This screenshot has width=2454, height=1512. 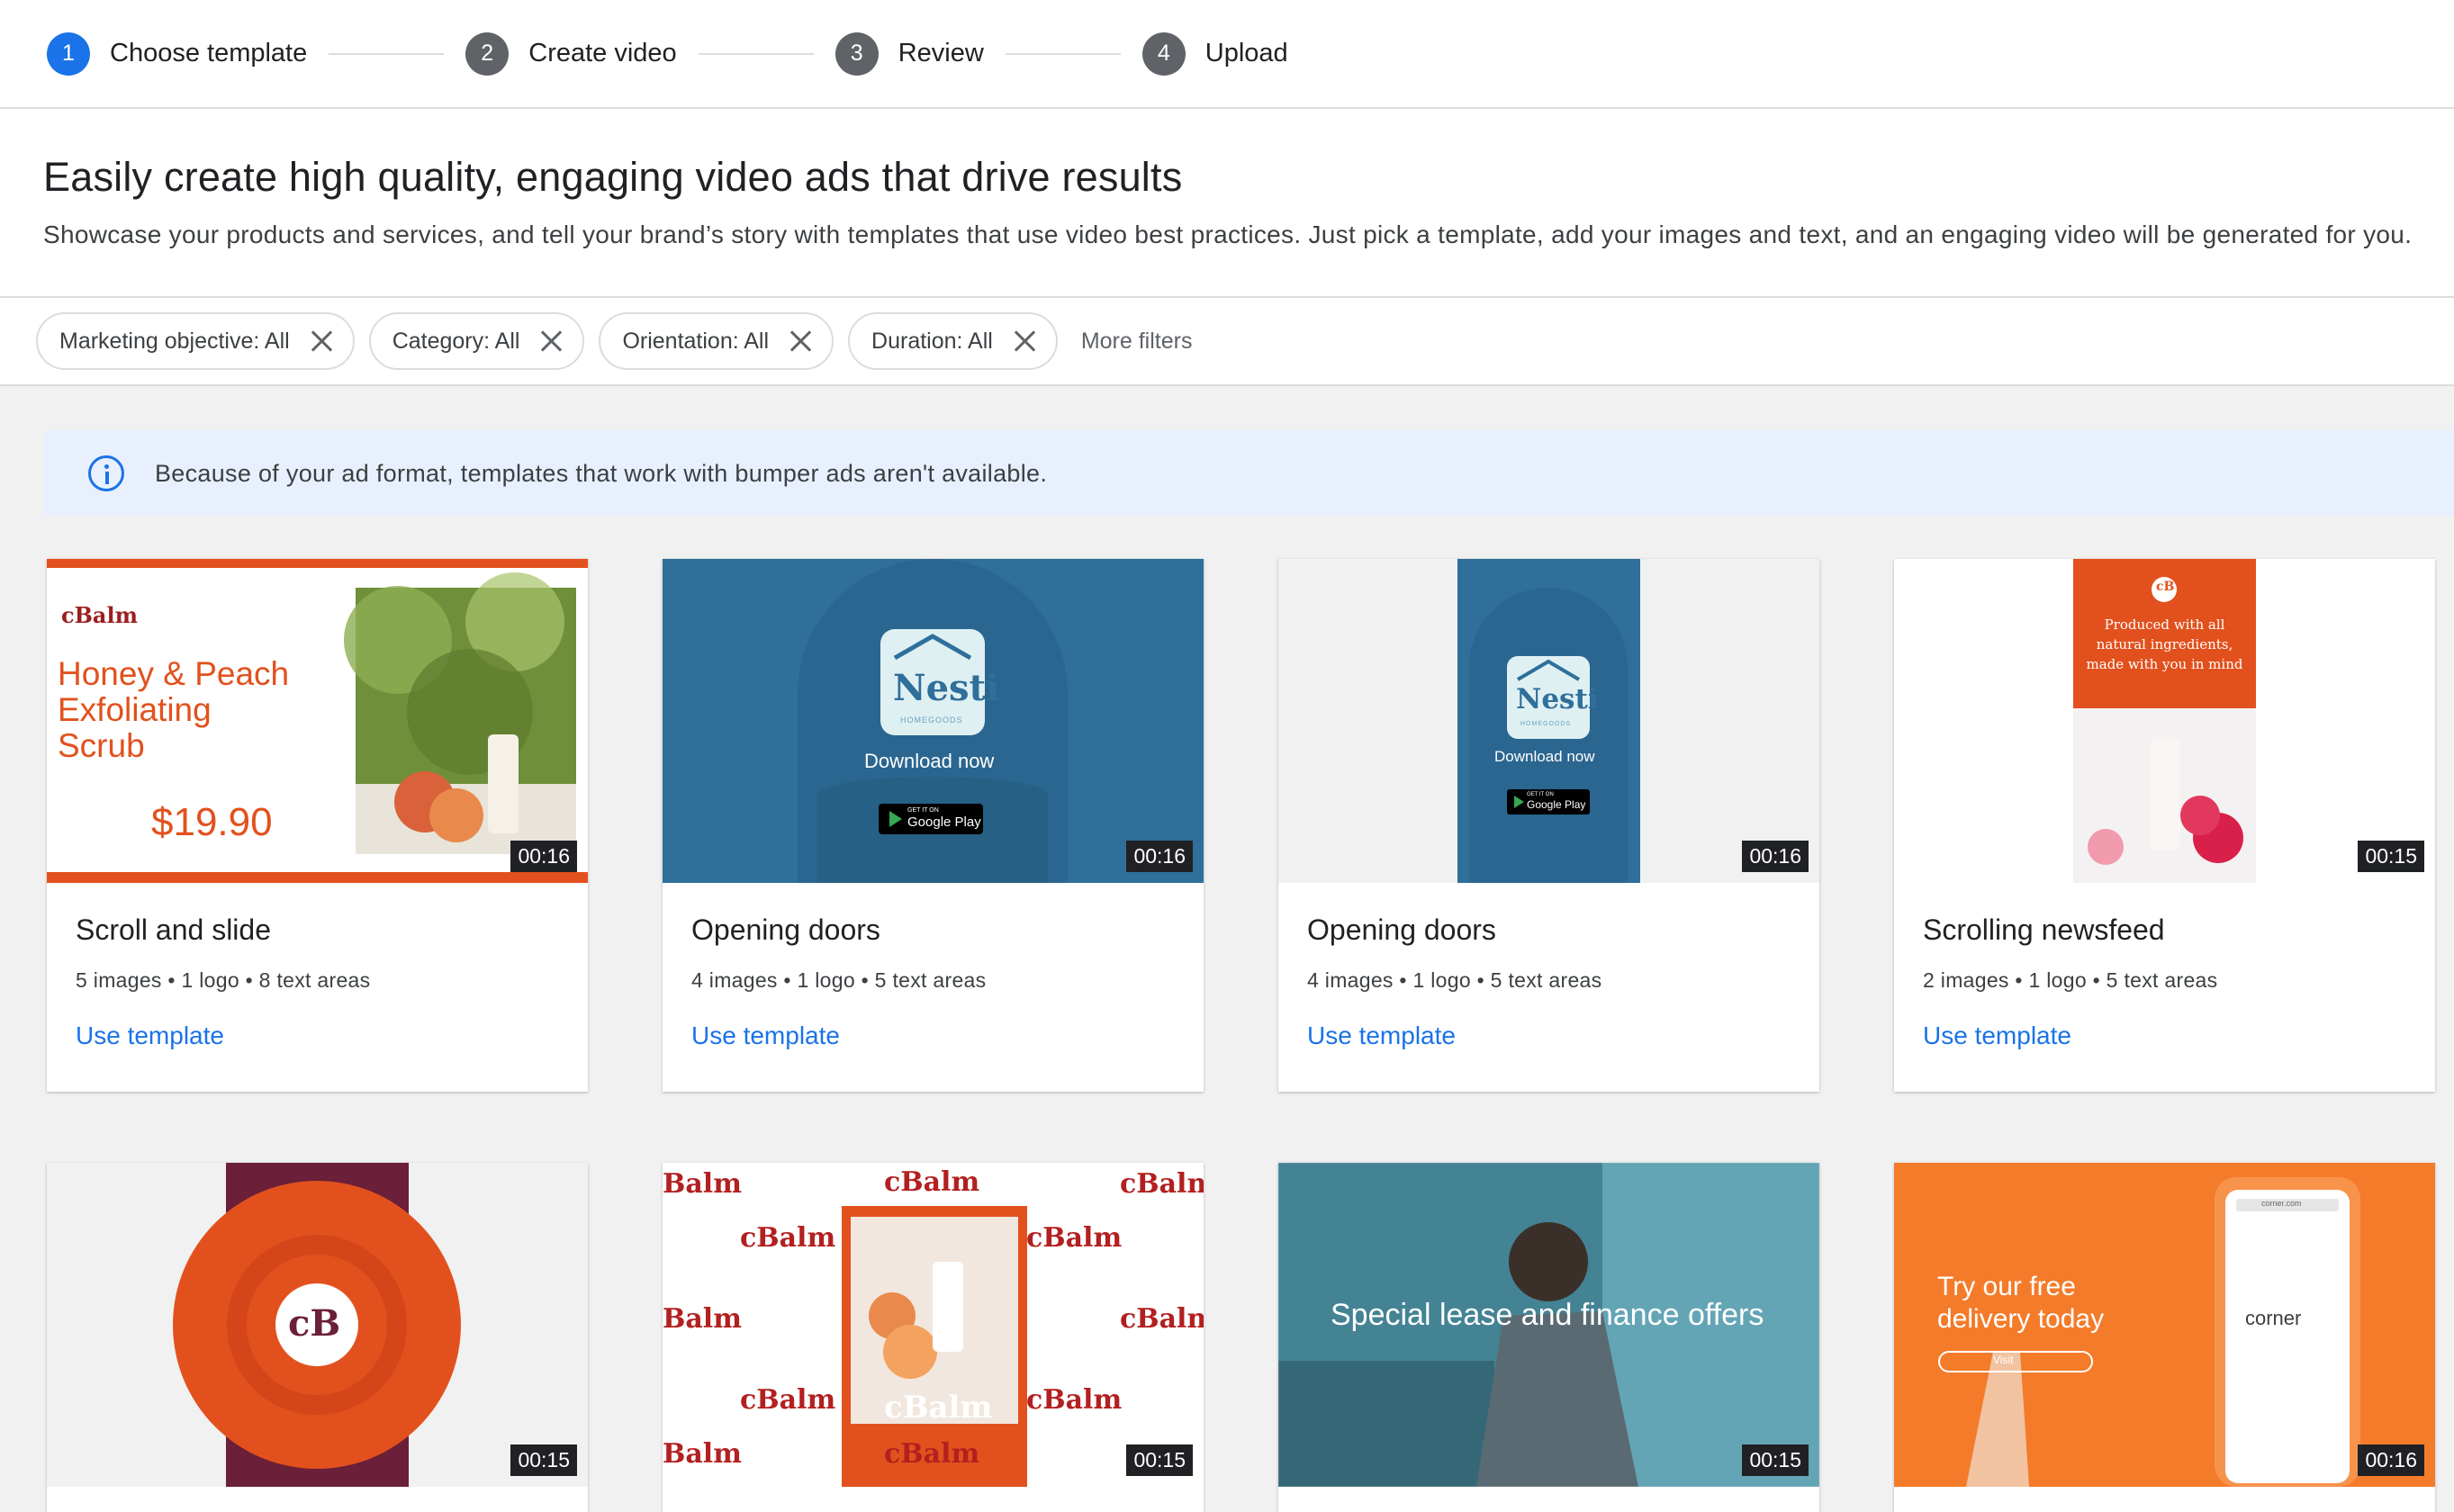 What do you see at coordinates (317, 1325) in the screenshot?
I see `template-thumbnail: cB 00:15` at bounding box center [317, 1325].